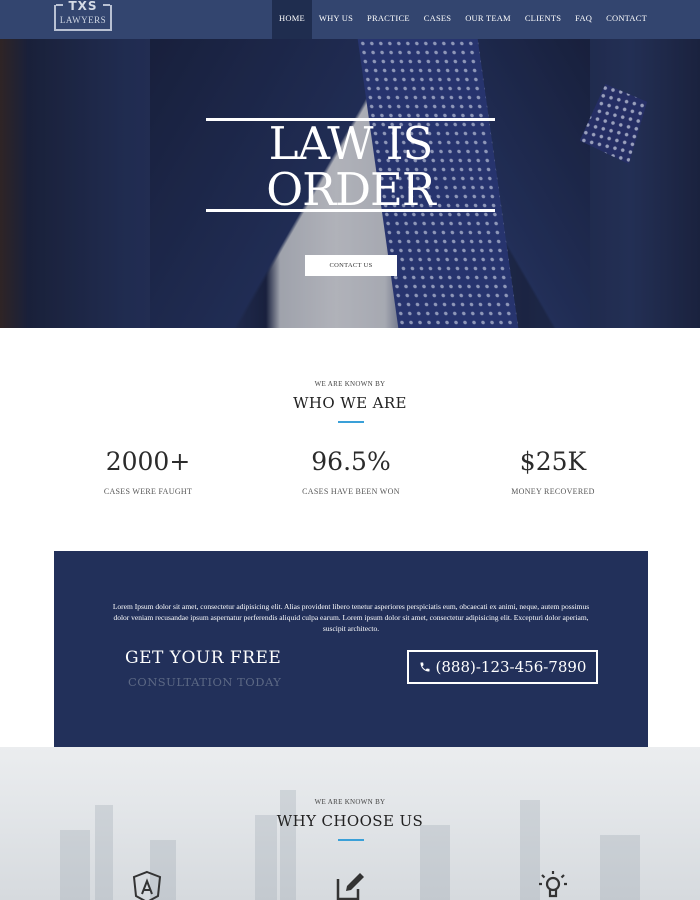 The height and width of the screenshot is (900, 700). What do you see at coordinates (203, 658) in the screenshot?
I see `consultation-heading: GET YOUR FREE` at bounding box center [203, 658].